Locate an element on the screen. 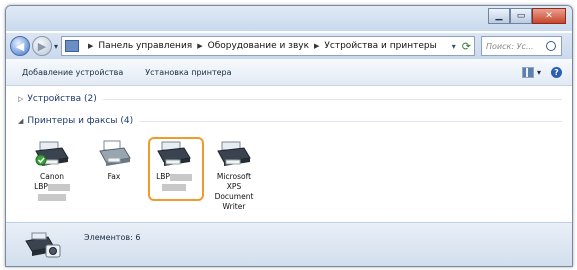 The image size is (577, 270). printer-item-canon: Canon LBP is located at coordinates (52, 170).